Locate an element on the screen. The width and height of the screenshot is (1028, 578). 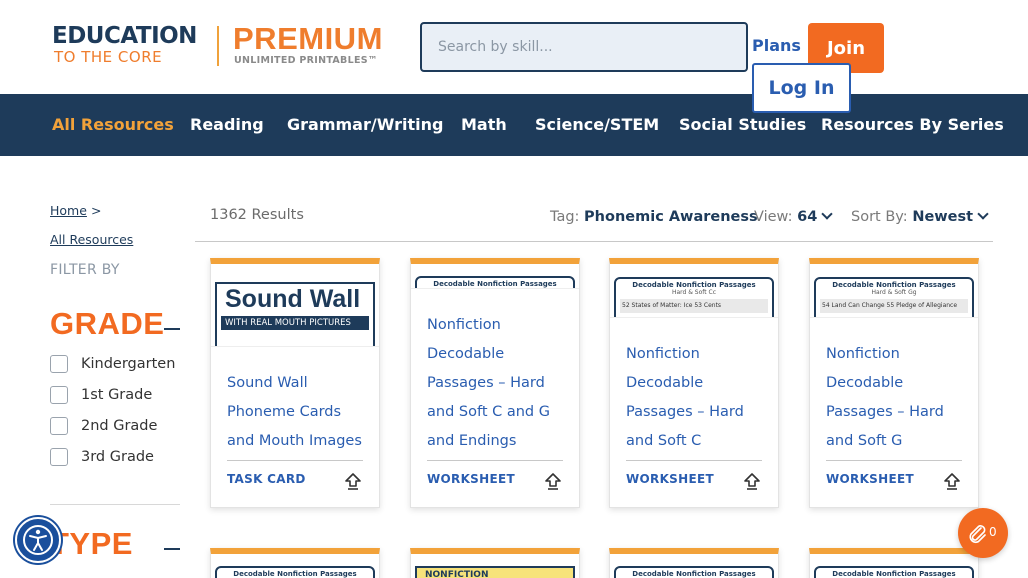
type-facet-title: TYPE is located at coordinates (91, 544).